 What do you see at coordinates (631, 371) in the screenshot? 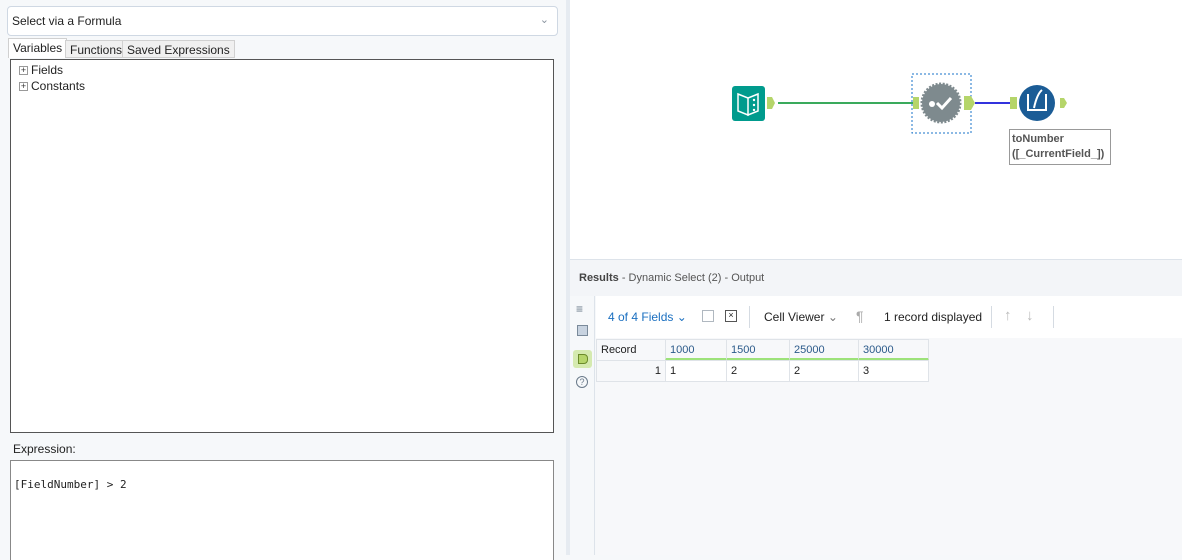
I see `record-number: 1` at bounding box center [631, 371].